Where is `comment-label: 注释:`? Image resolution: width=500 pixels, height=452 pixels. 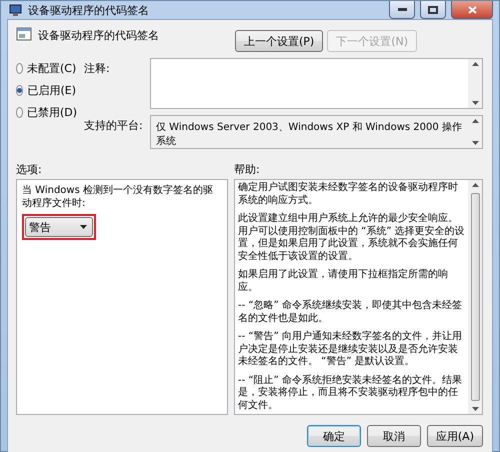
comment-label: 注释: is located at coordinates (97, 68).